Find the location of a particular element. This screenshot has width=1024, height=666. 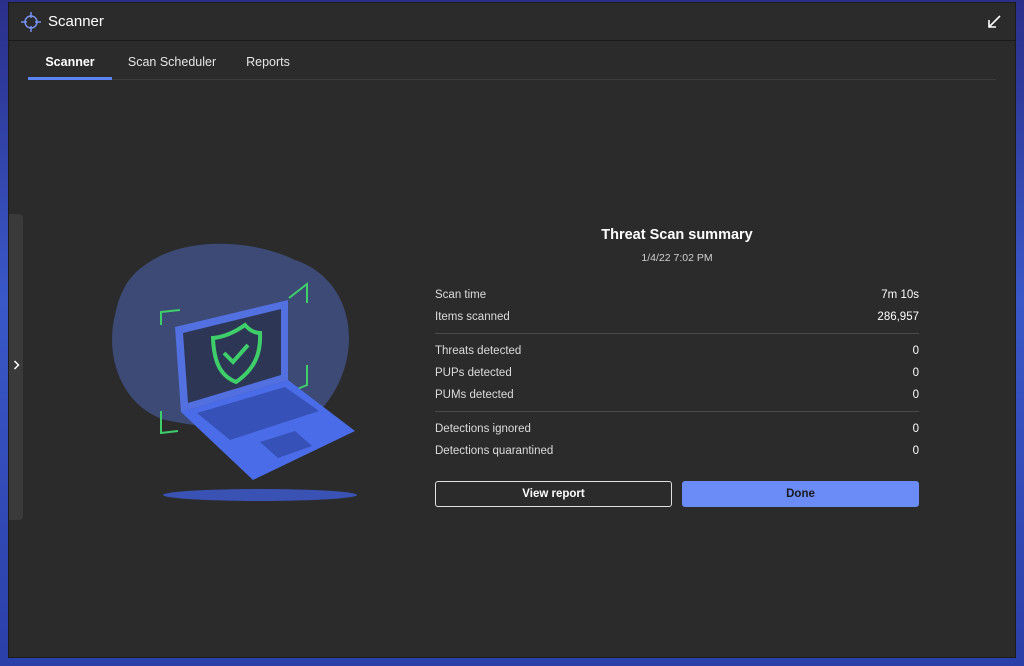

stat-label: Detections ignored is located at coordinates (483, 429).